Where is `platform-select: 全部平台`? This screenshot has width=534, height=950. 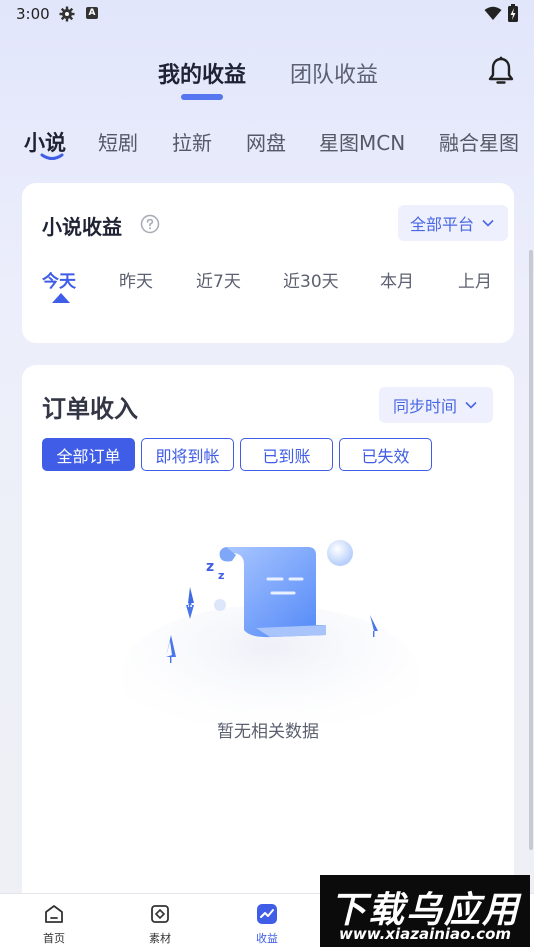
platform-select: 全部平台 is located at coordinates (453, 223).